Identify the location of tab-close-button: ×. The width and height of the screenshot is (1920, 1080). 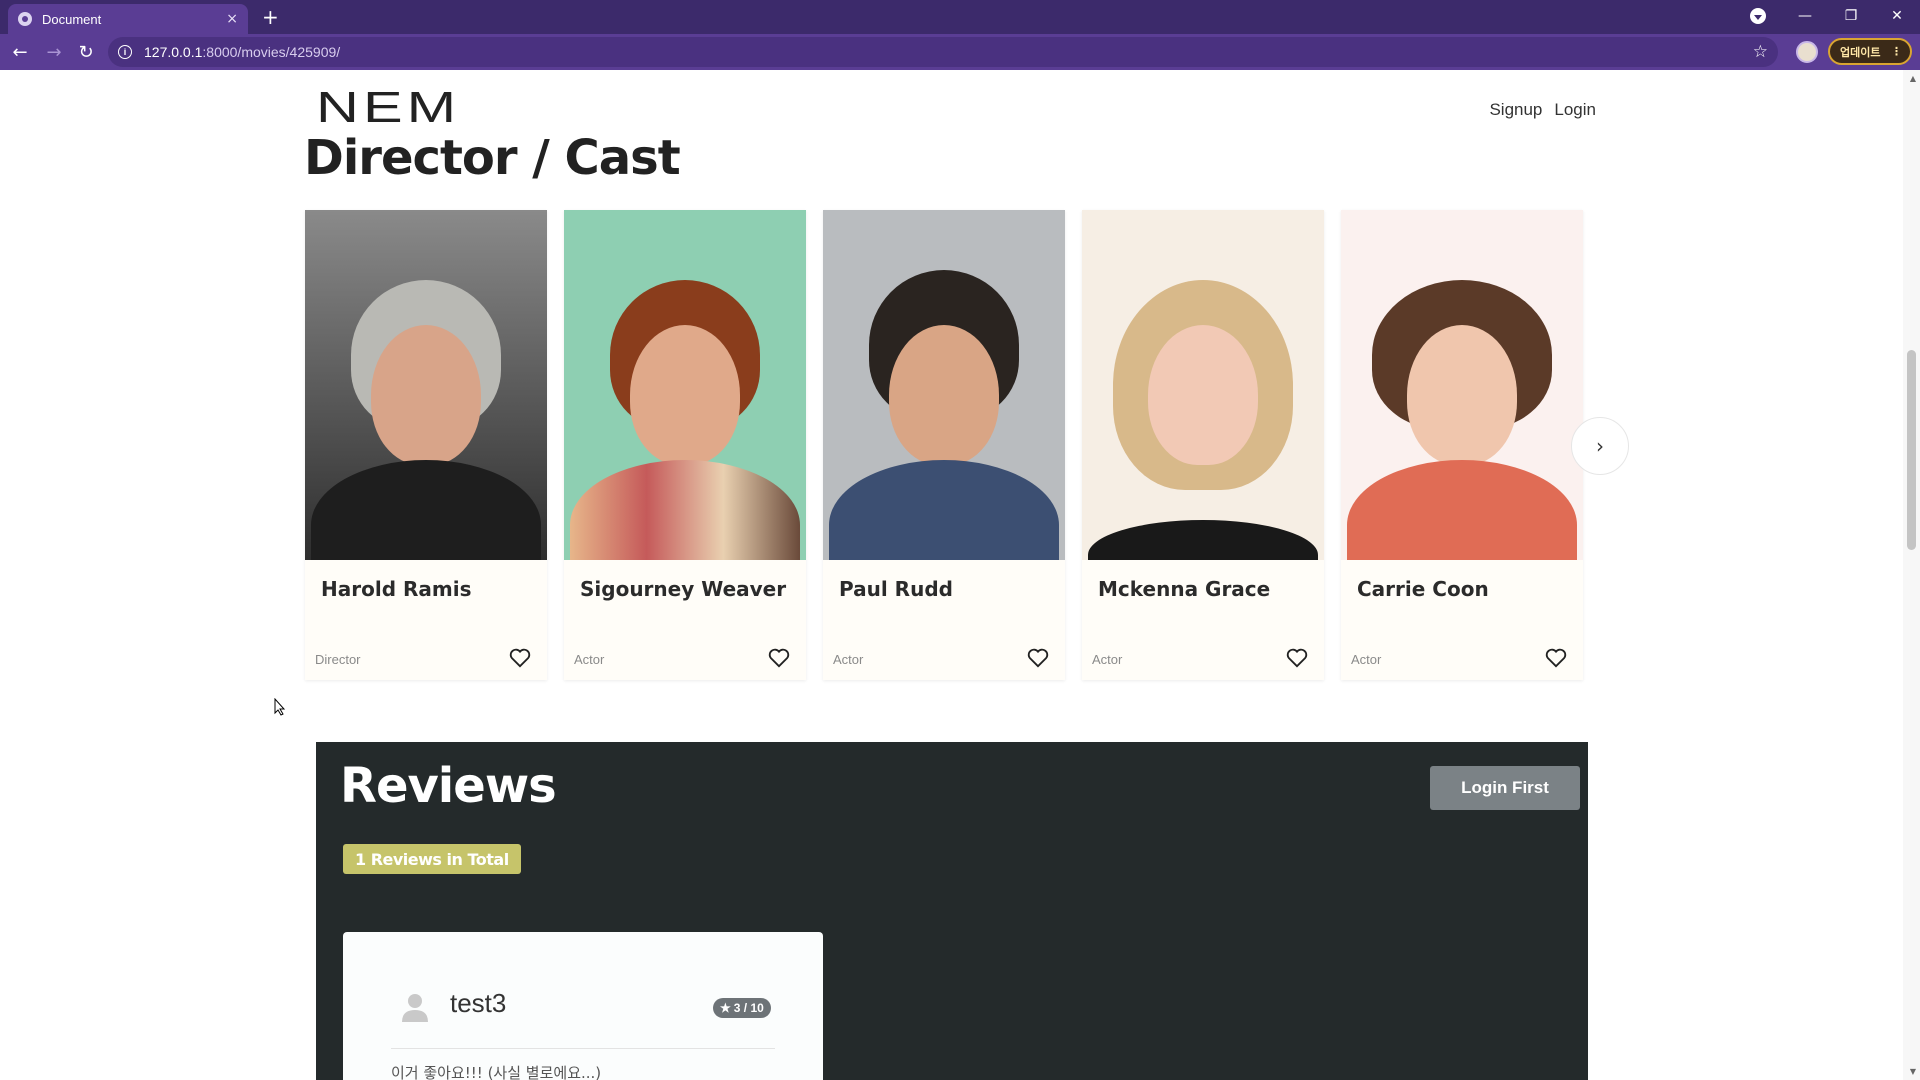
(232, 19).